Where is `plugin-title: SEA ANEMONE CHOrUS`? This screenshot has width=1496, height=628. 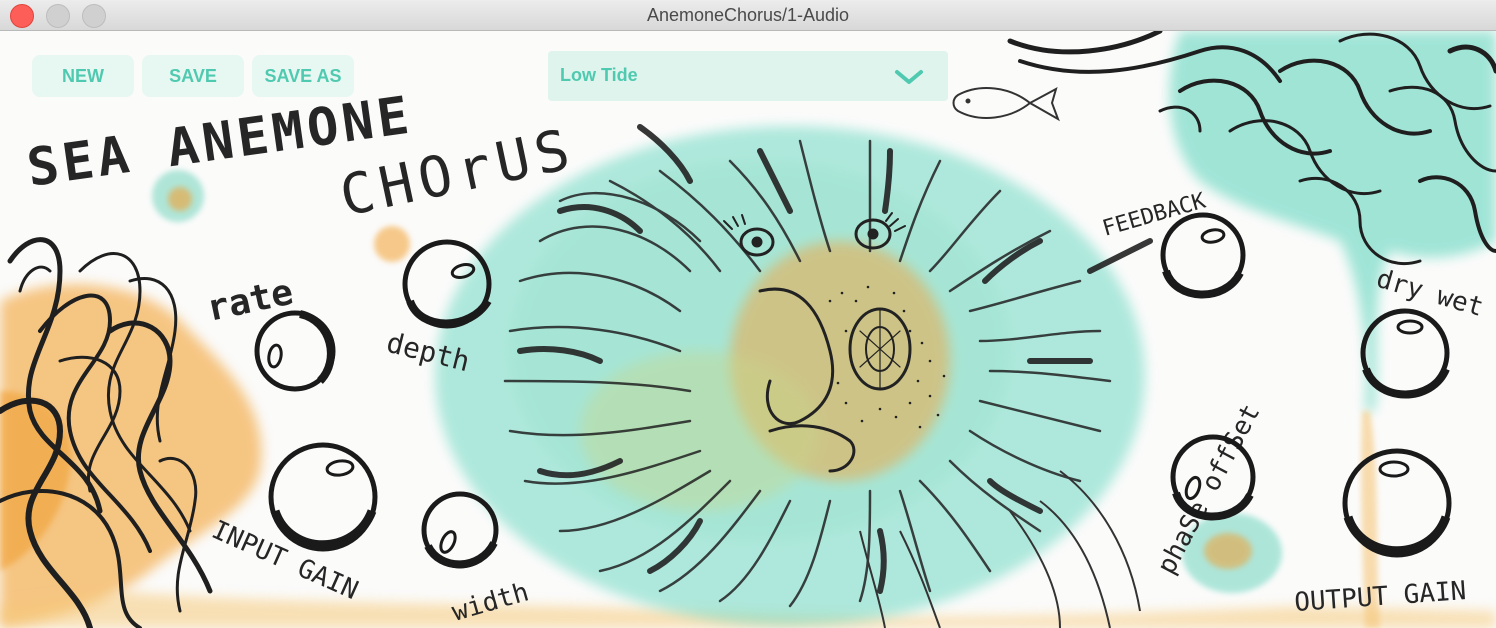 plugin-title: SEA ANEMONE CHOrUS is located at coordinates (302, 157).